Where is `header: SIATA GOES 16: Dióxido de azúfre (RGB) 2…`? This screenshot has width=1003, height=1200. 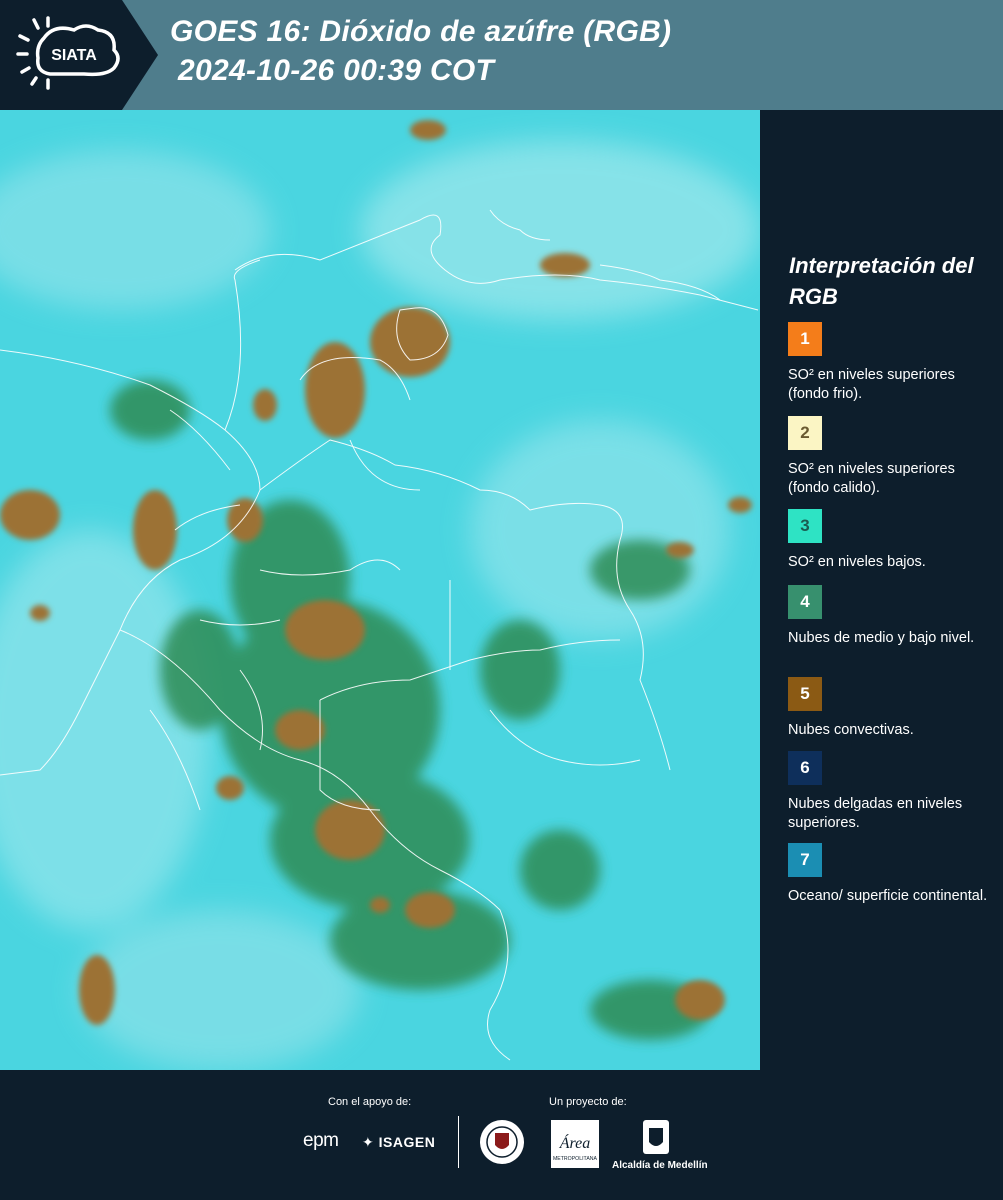
header: SIATA GOES 16: Dióxido de azúfre (RGB) 2… is located at coordinates (501, 55).